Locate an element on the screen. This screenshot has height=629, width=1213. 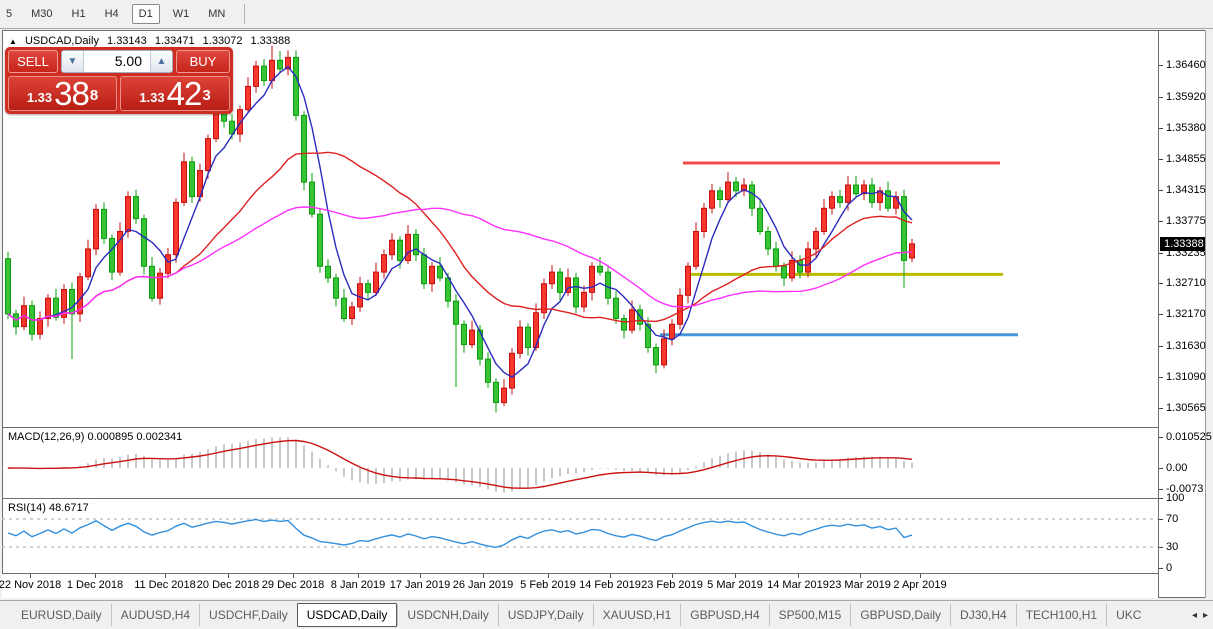
price-axis-label: 1.35920 is located at coordinates (1186, 96).